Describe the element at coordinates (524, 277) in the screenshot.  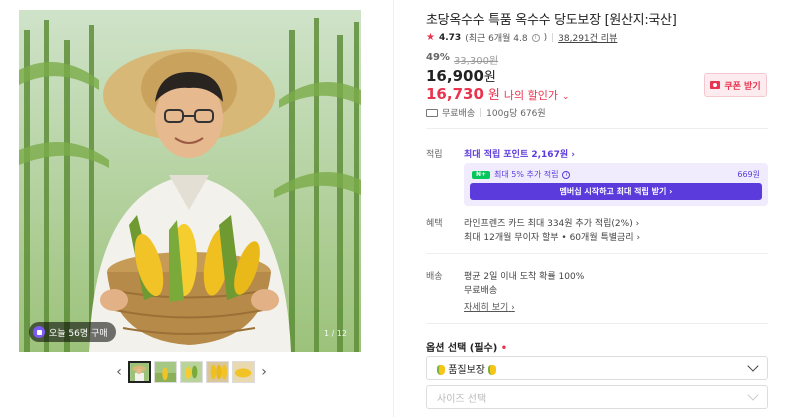
I see `delivery-arrival-text: 평균 2일 이내 도착 확률 100%` at that location.